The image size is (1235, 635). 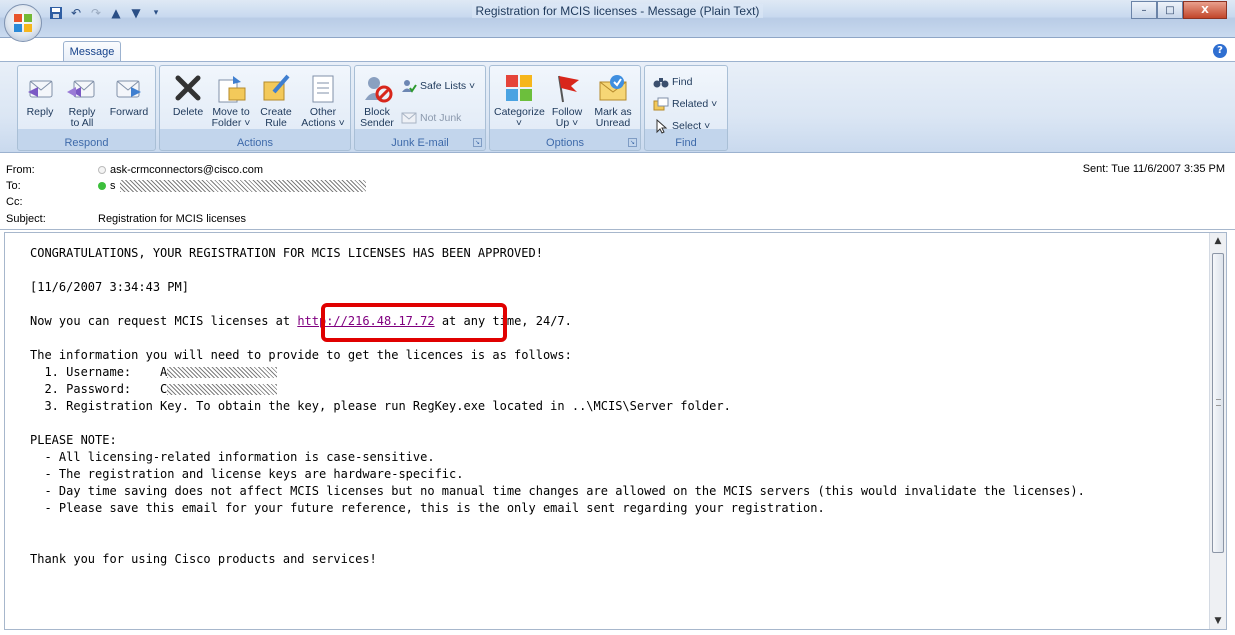 I want to click on follow-up-button: Follow Up ˅, so click(x=567, y=101).